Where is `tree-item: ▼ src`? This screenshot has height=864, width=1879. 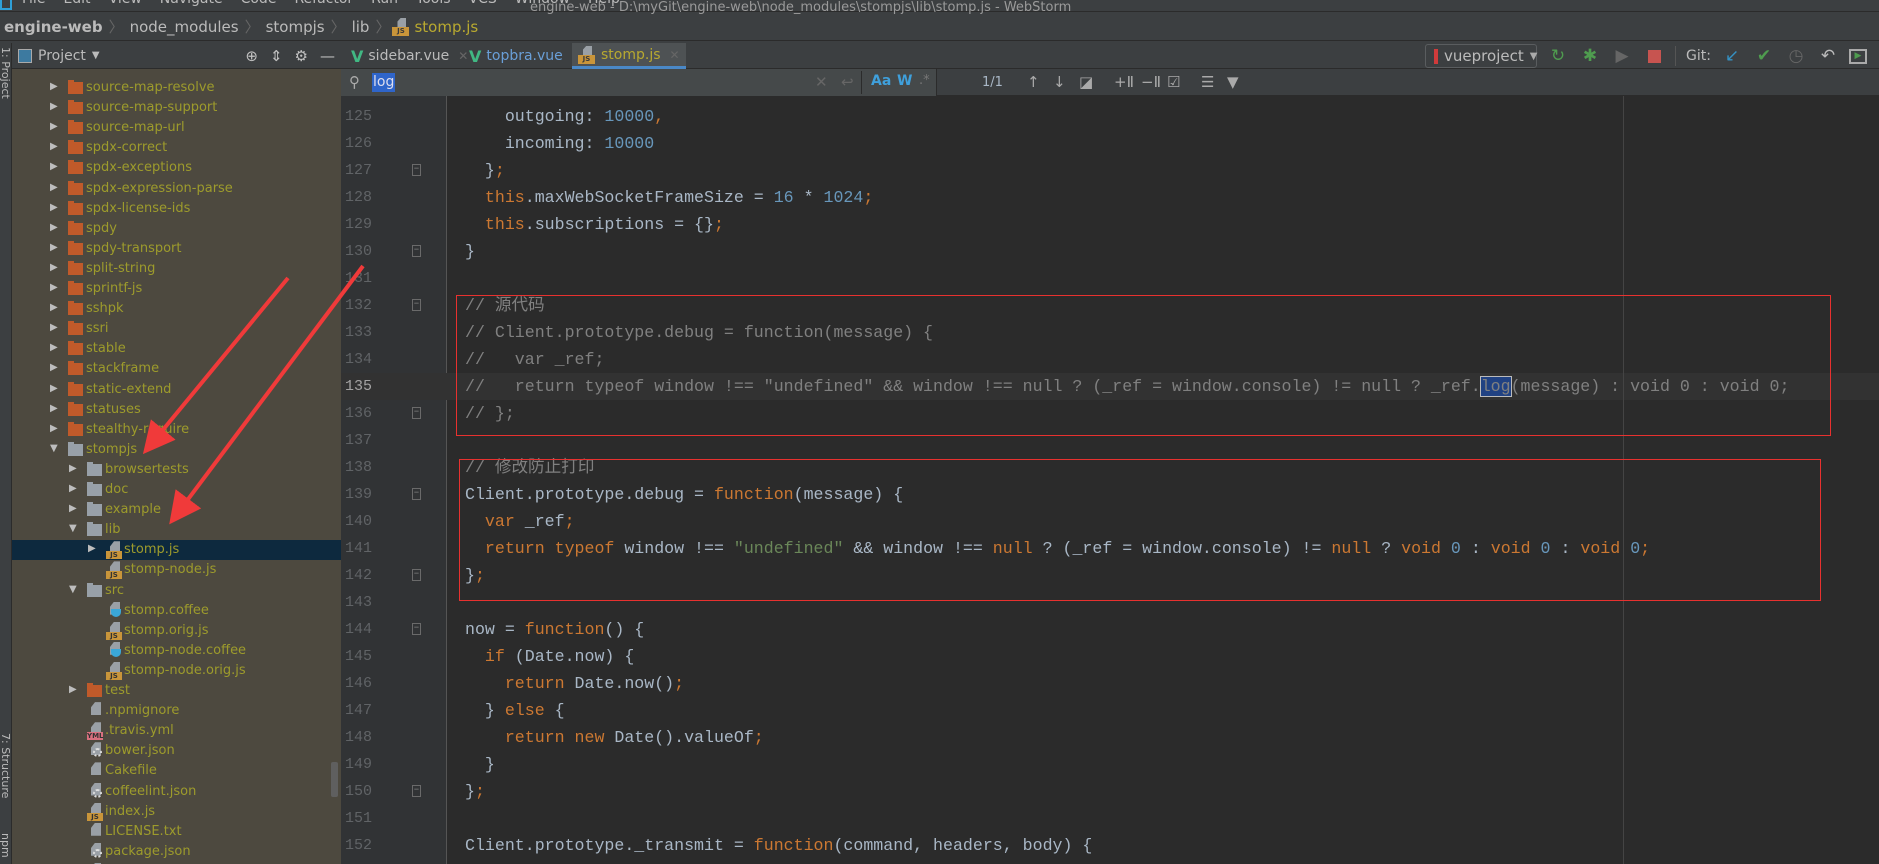
tree-item: ▼ src is located at coordinates (176, 591).